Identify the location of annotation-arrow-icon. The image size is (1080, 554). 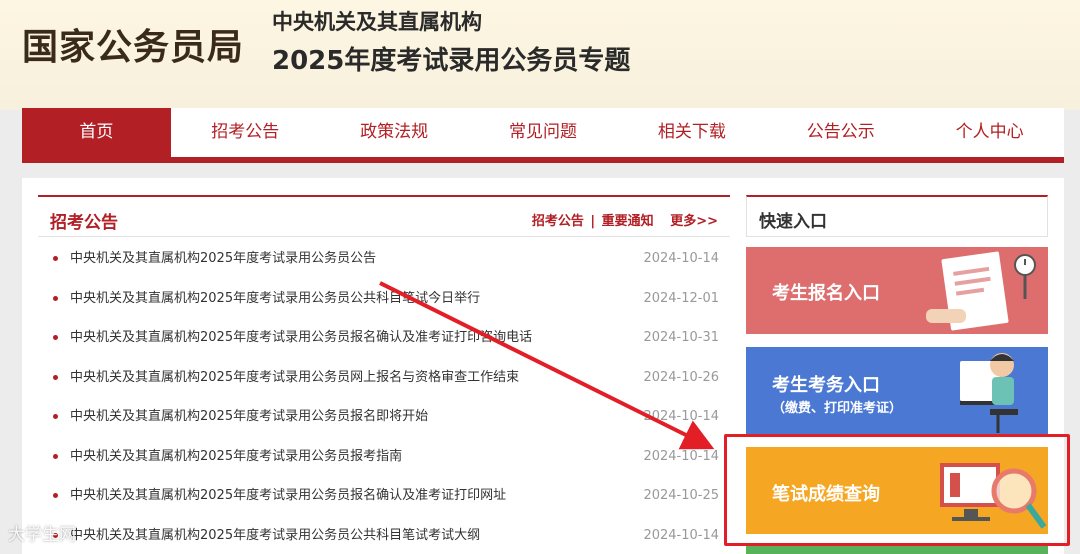
(547, 365).